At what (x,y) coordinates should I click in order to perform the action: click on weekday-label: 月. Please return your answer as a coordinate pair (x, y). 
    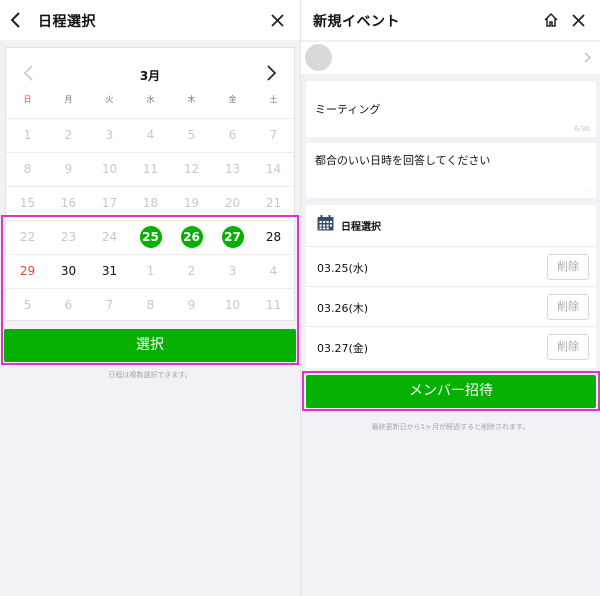
    Looking at the image, I should click on (68, 99).